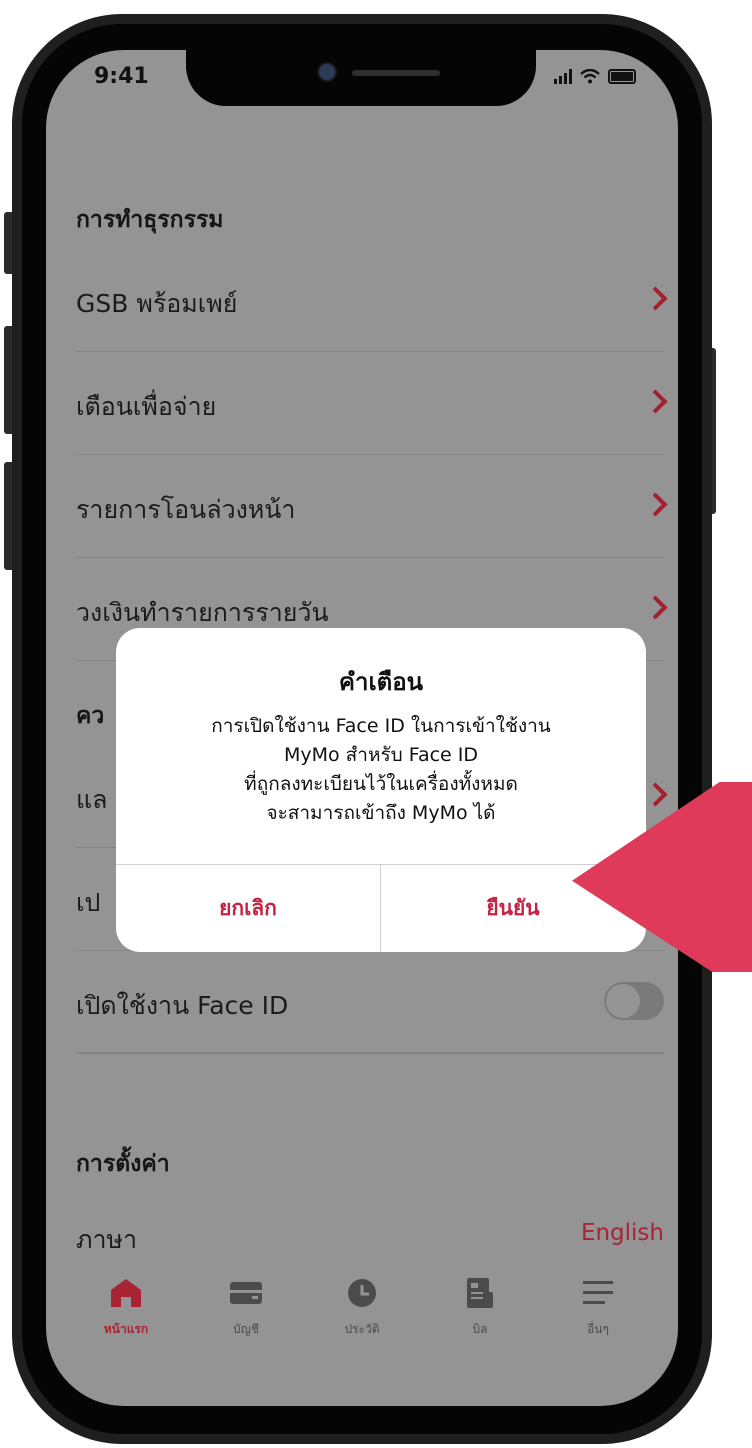  What do you see at coordinates (381, 726) in the screenshot?
I see `dialog-message-line: การเปิดใช้งาน Face ID ในการเข้าใช้งาน` at bounding box center [381, 726].